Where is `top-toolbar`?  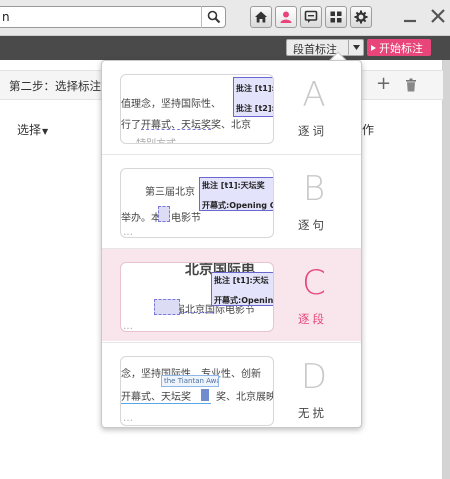 top-toolbar is located at coordinates (225, 18).